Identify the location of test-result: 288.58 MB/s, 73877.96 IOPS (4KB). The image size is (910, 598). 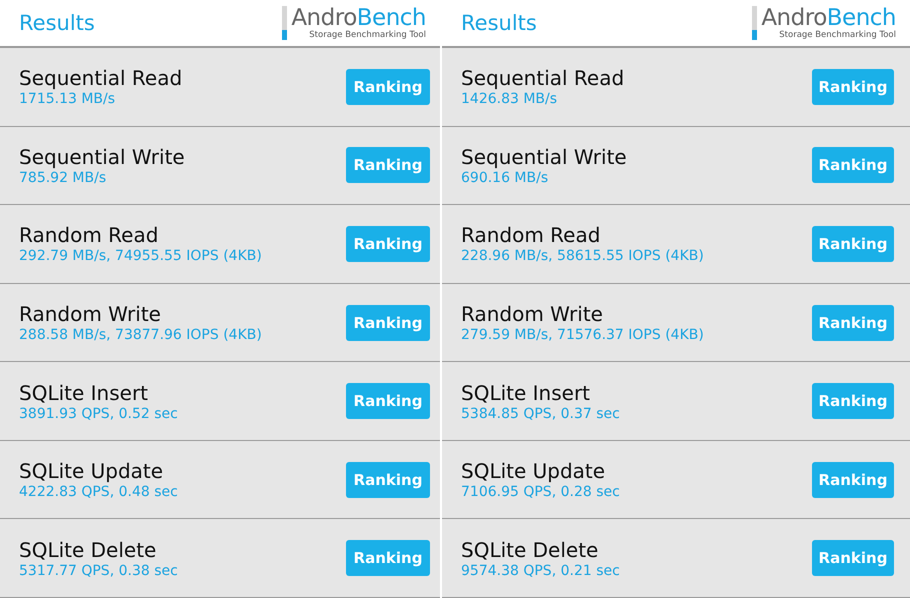
(140, 335).